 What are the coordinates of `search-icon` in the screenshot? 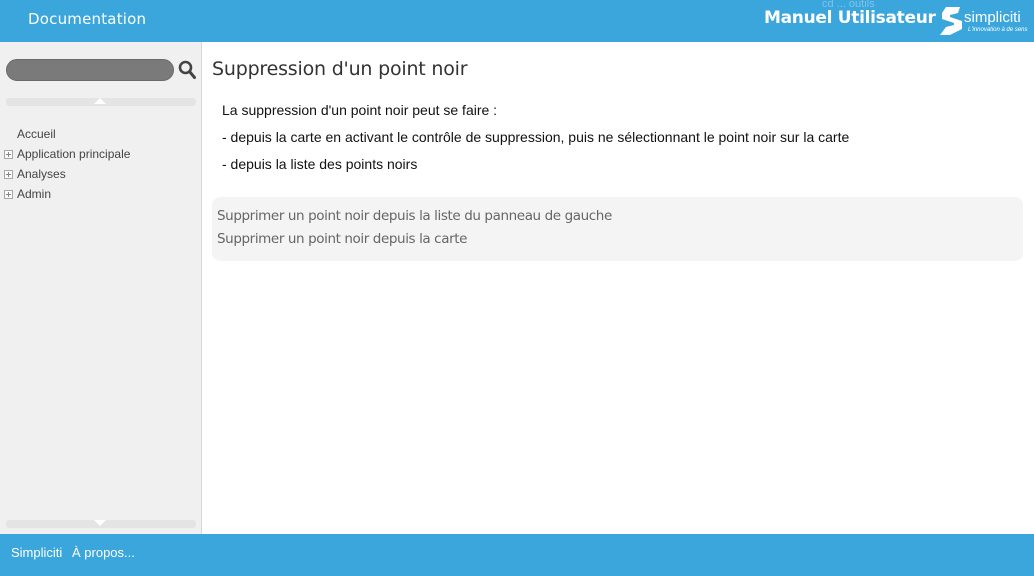 It's located at (187, 70).